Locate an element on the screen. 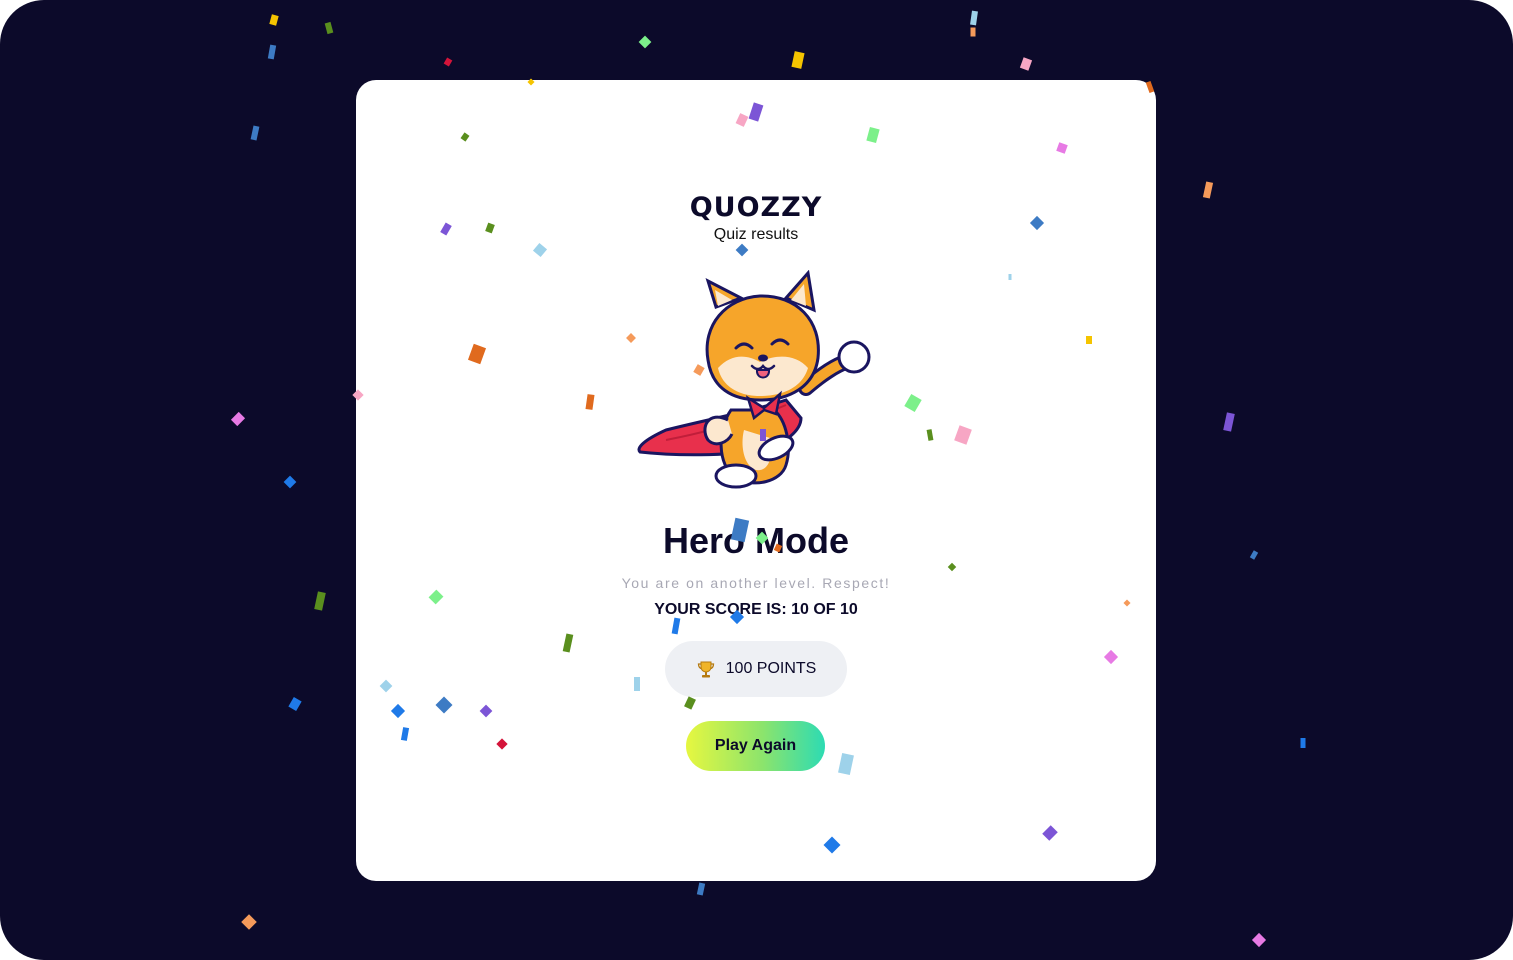  trophy-icon is located at coordinates (705, 669).